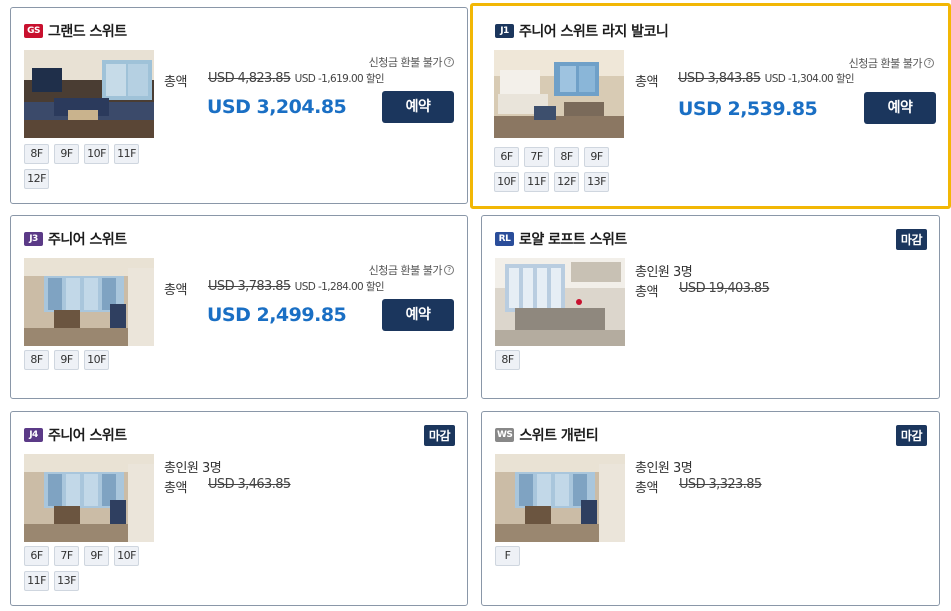 Image resolution: width=951 pixels, height=611 pixels. What do you see at coordinates (94, 166) in the screenshot?
I see `deck-list: 8F 9F 10F 11F 12F` at bounding box center [94, 166].